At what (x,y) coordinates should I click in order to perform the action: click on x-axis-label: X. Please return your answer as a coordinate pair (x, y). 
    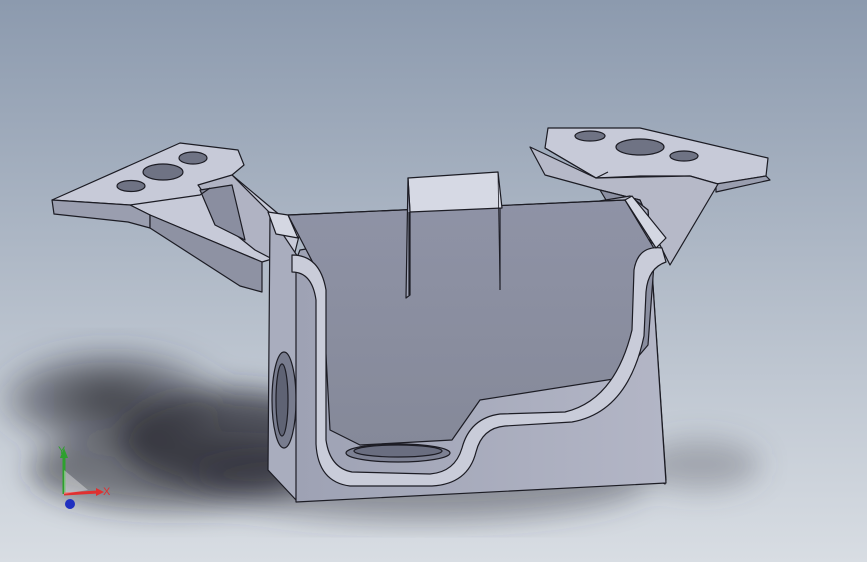
    Looking at the image, I should click on (107, 492).